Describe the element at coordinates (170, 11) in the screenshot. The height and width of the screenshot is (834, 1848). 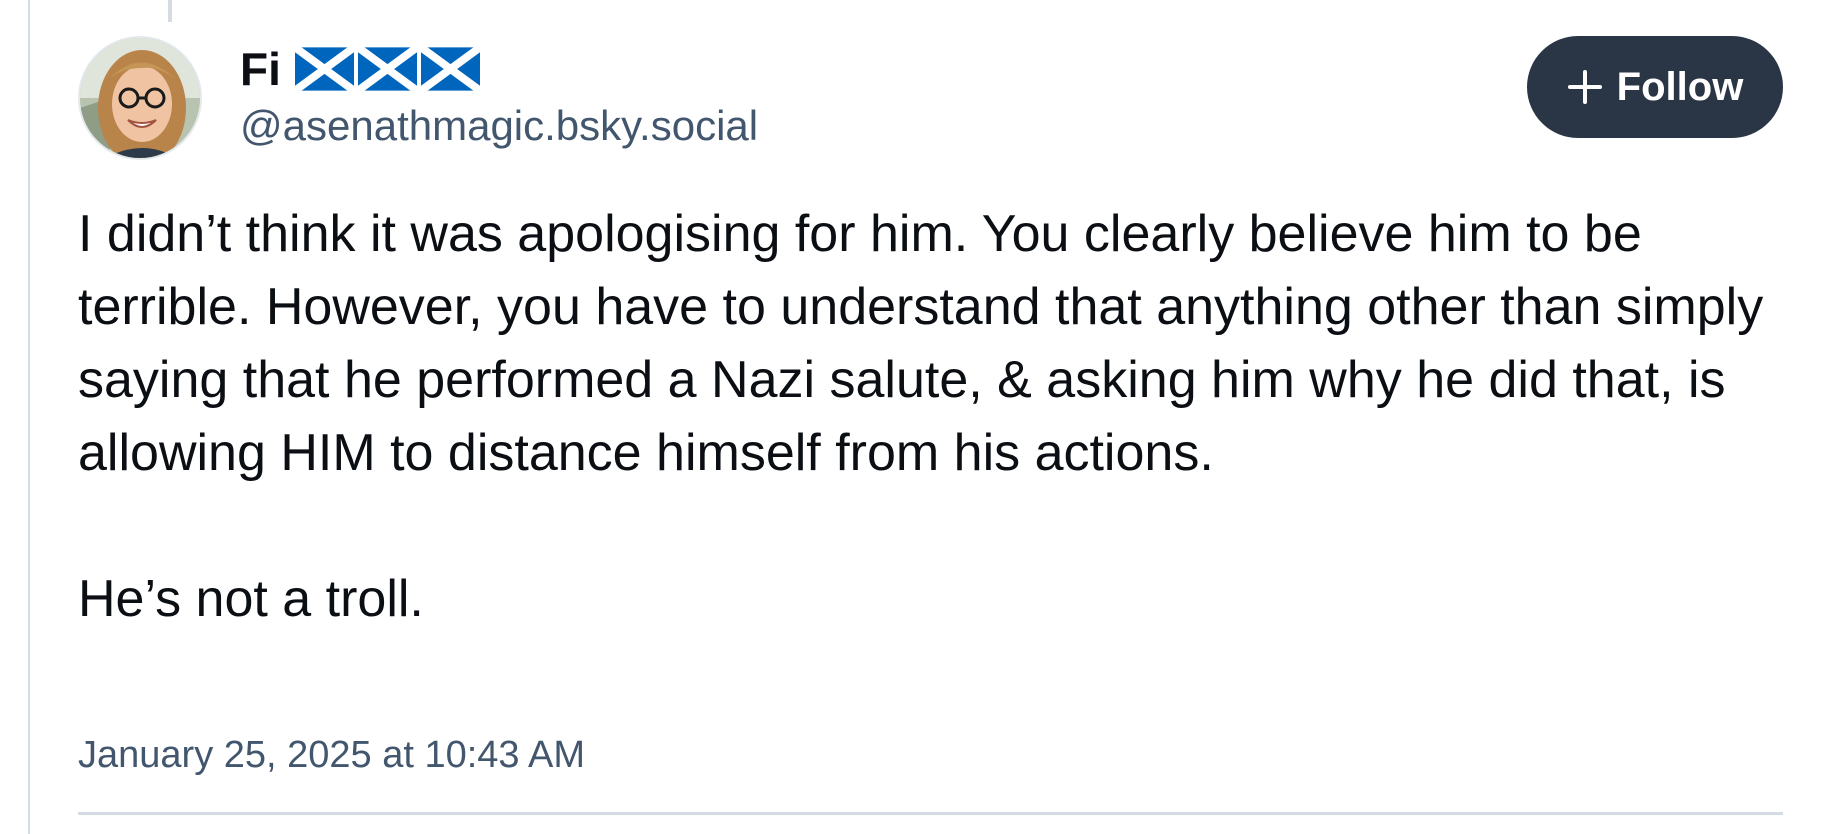
I see `thread-connector-line` at that location.